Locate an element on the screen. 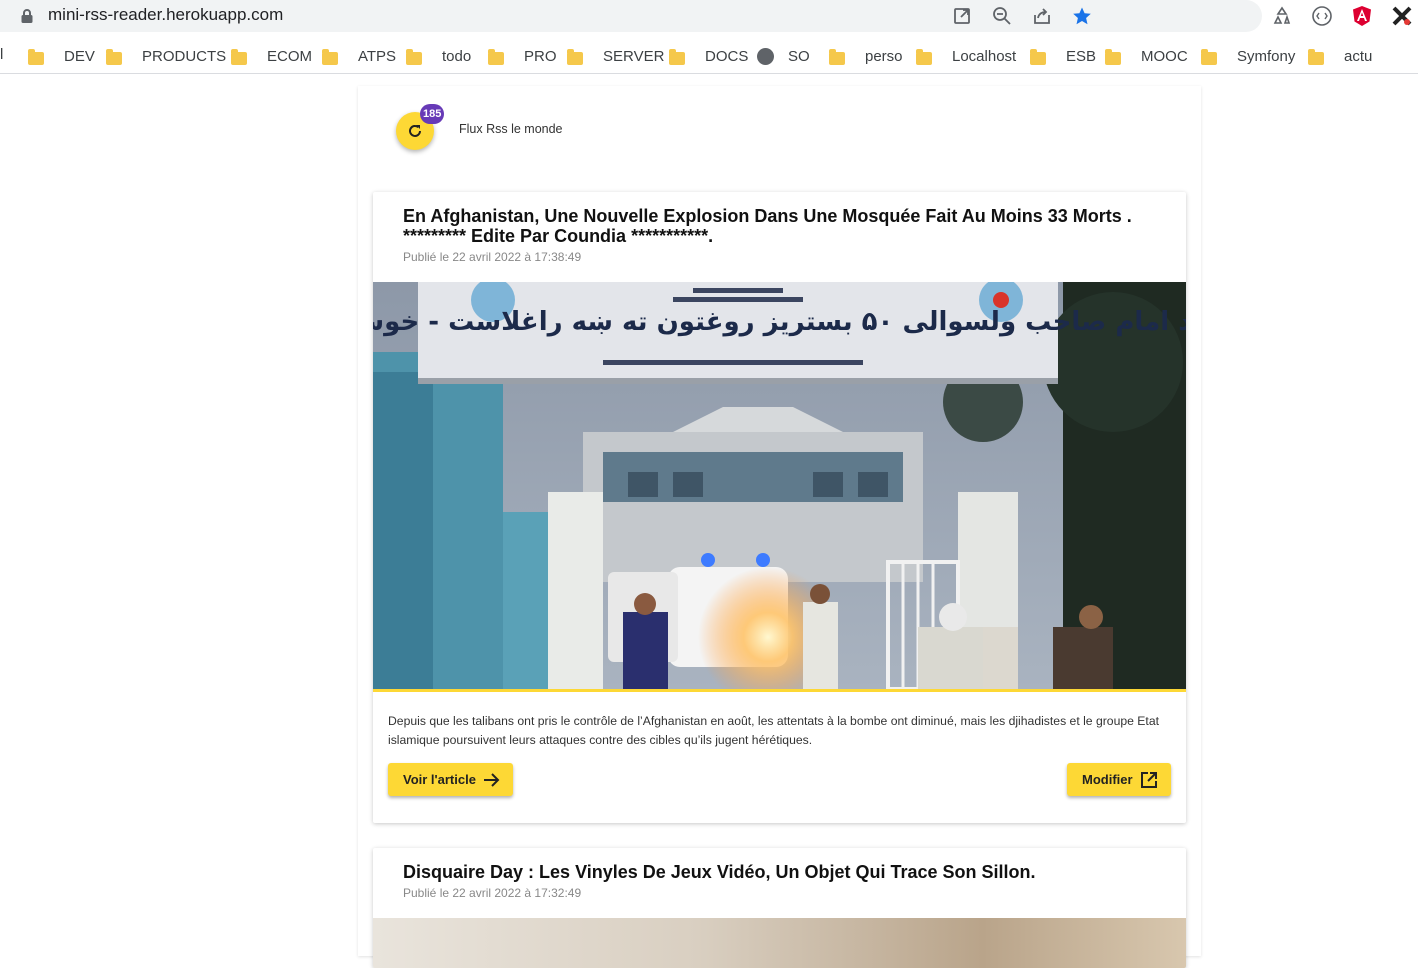  article-image is located at coordinates (779, 943).